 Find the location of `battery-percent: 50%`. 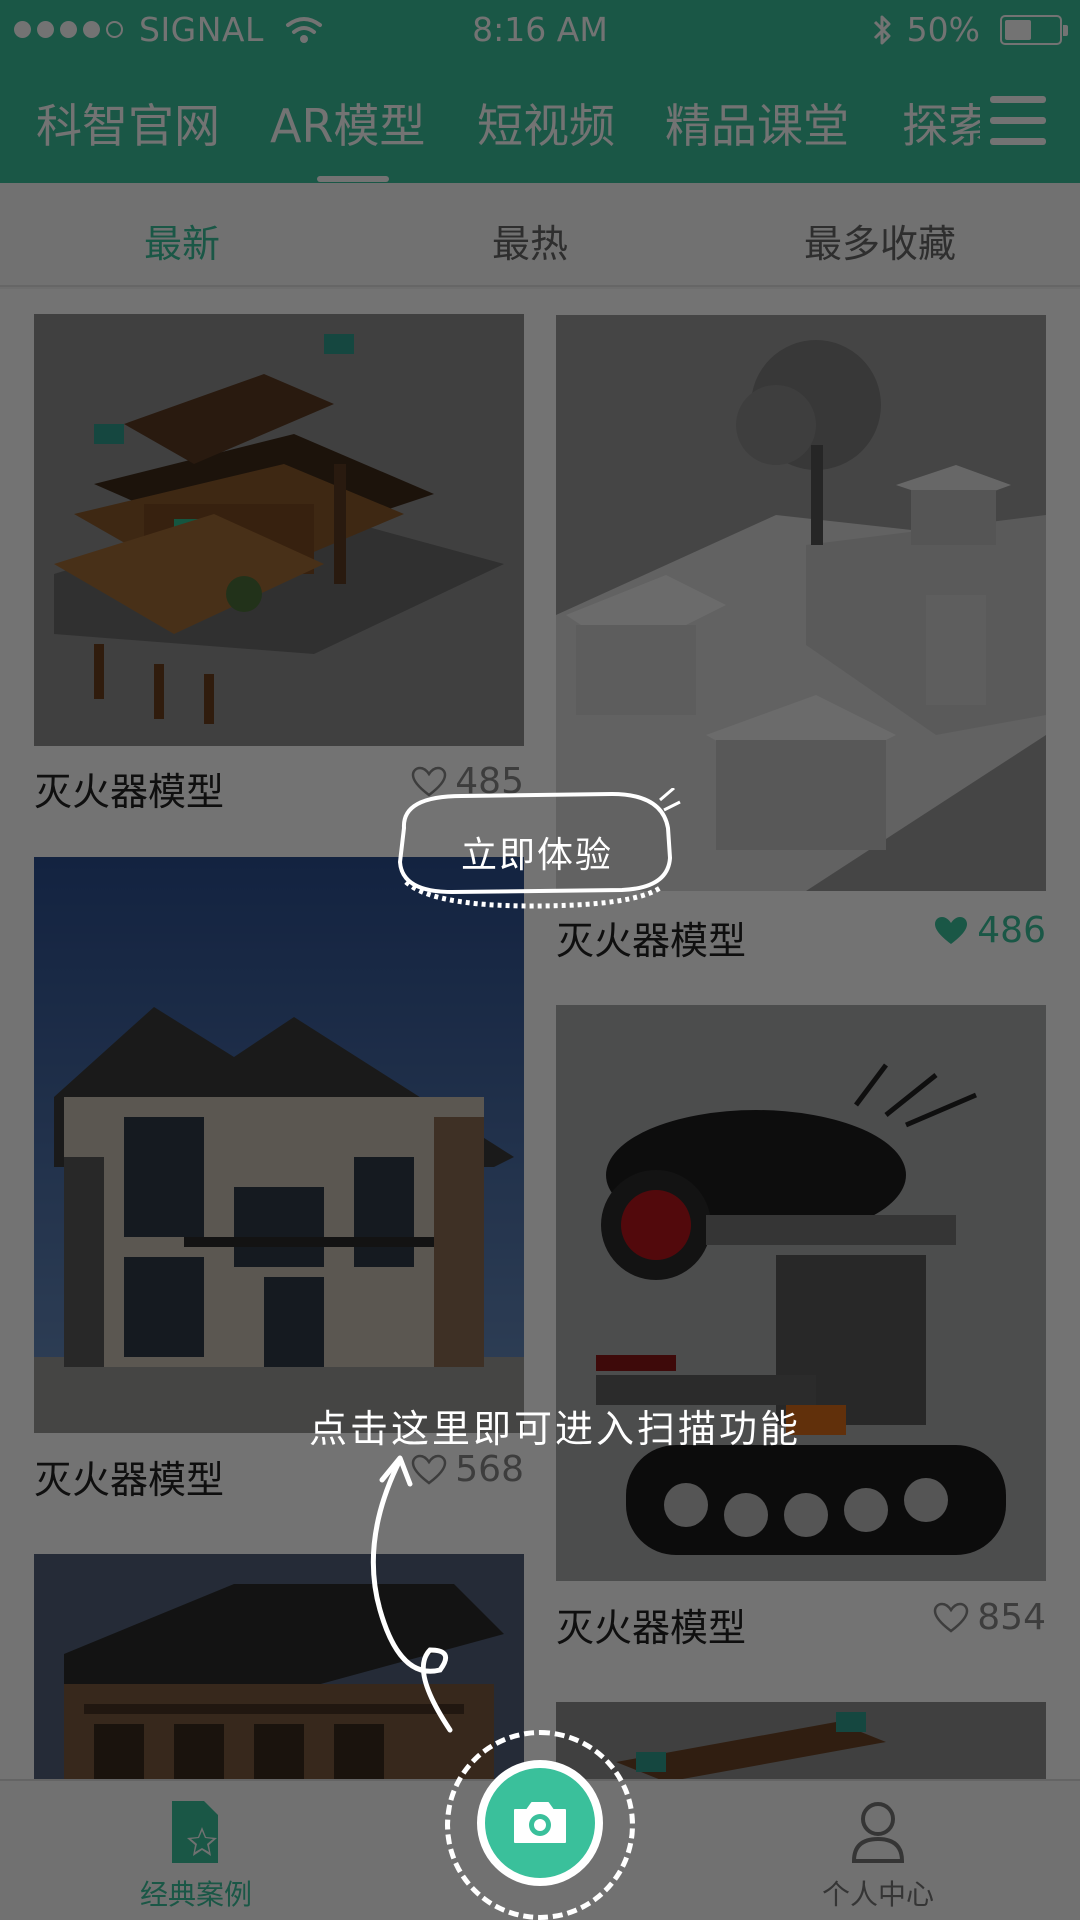

battery-percent: 50% is located at coordinates (943, 29).